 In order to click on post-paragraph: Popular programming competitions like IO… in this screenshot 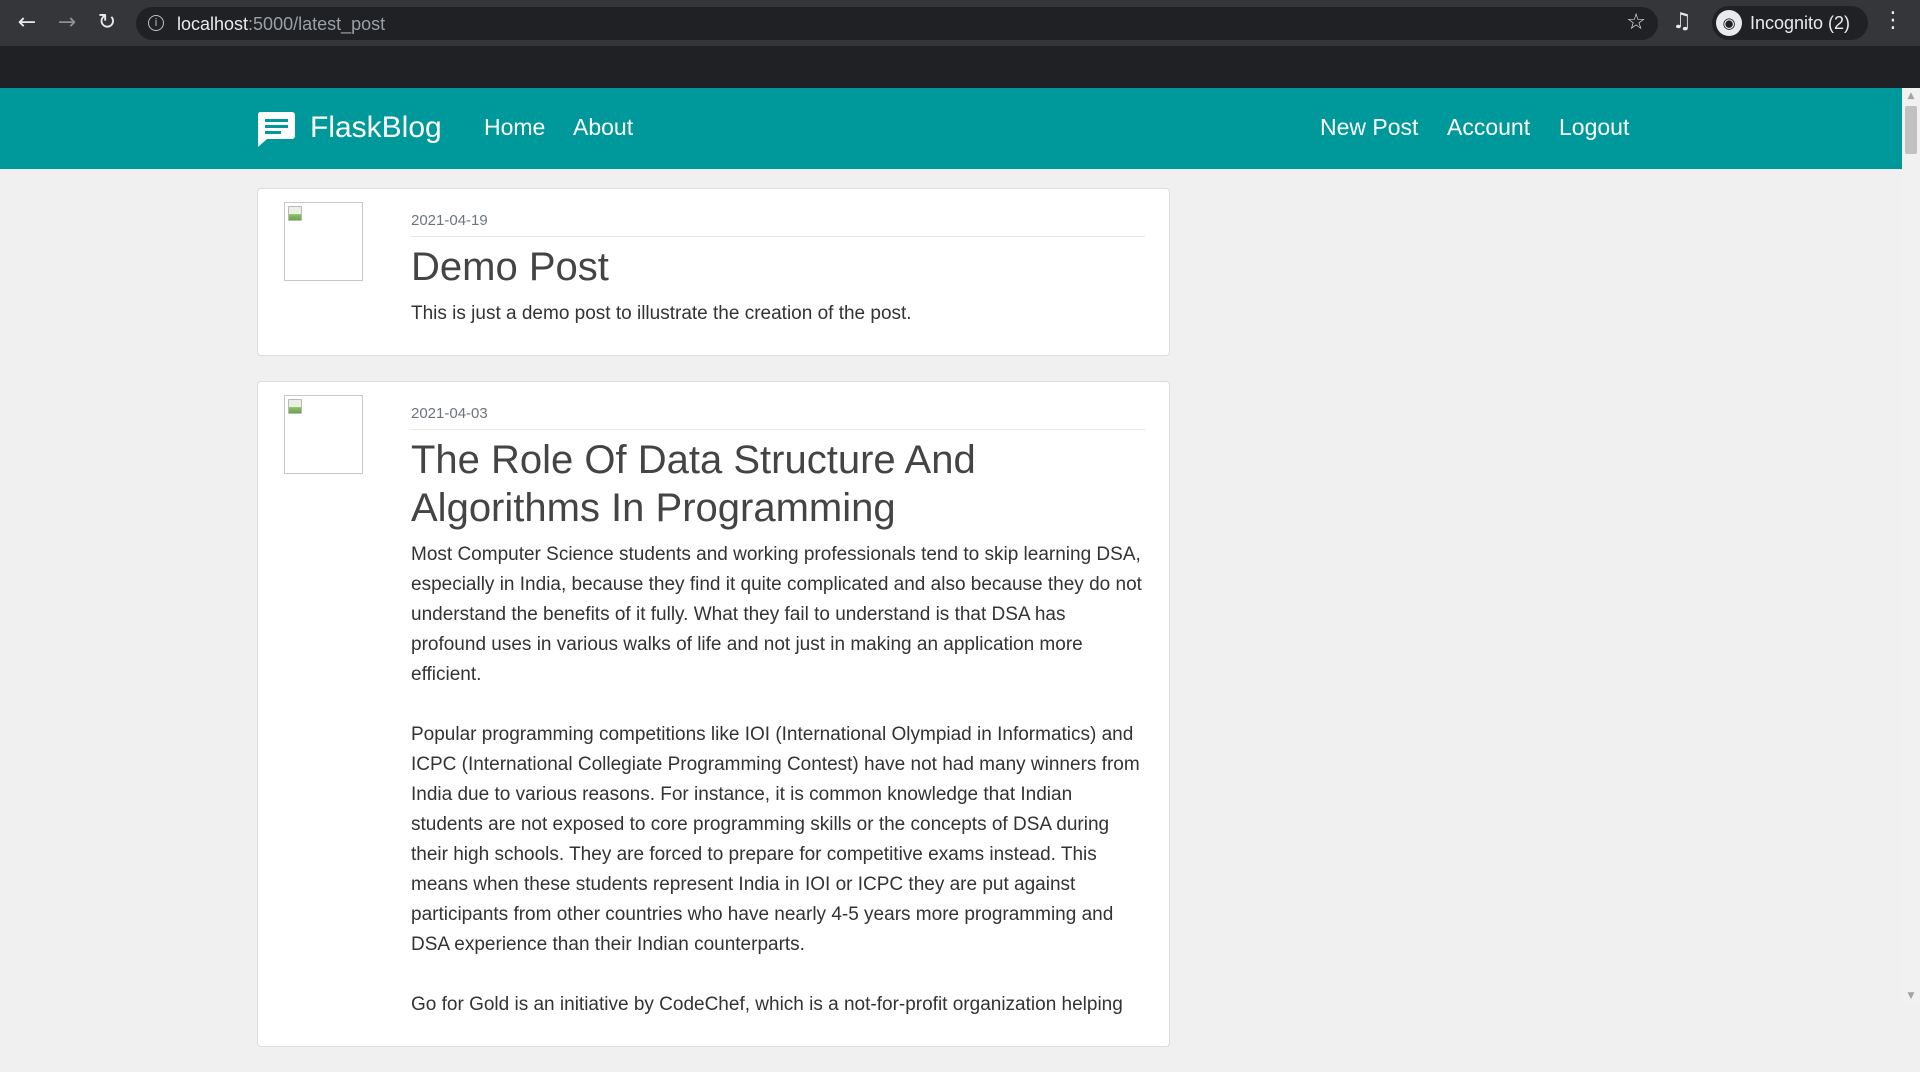, I will do `click(775, 839)`.